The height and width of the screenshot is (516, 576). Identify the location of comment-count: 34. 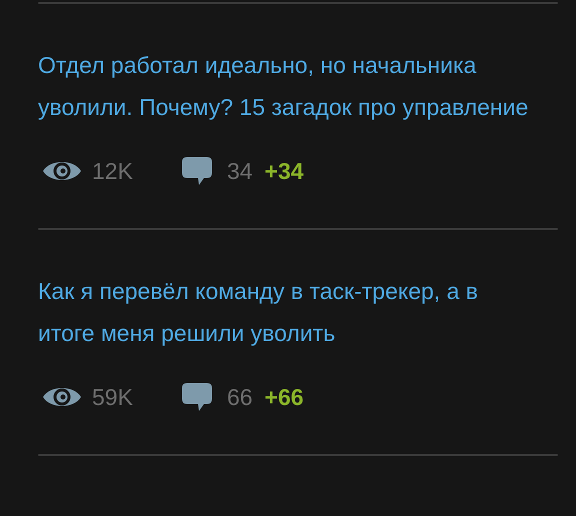
(239, 171).